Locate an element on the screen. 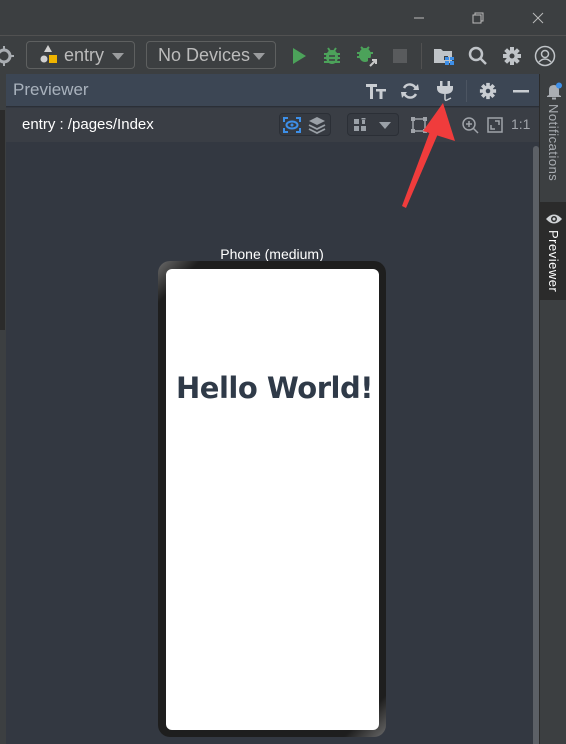 This screenshot has height=744, width=566. target-button is located at coordinates (8, 56).